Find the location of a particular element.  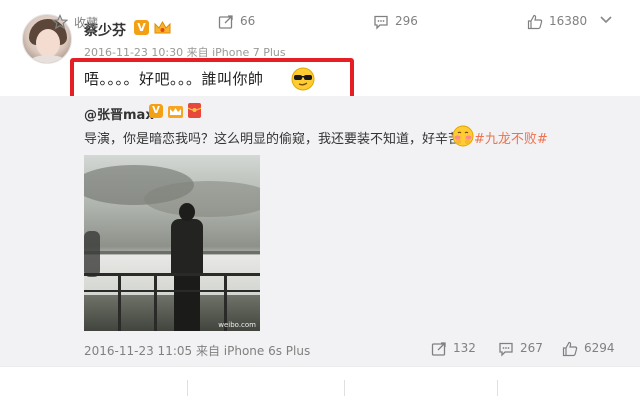

shy-emoji-icon is located at coordinates (463, 136).